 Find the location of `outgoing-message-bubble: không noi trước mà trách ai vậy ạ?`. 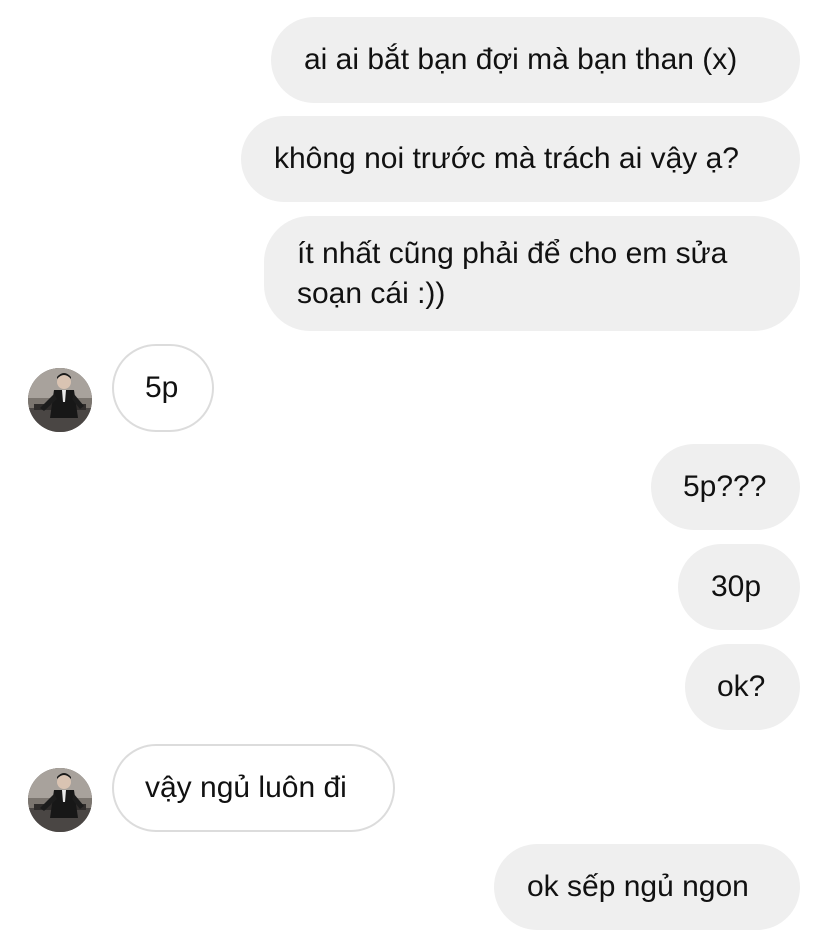

outgoing-message-bubble: không noi trước mà trách ai vậy ạ? is located at coordinates (520, 159).